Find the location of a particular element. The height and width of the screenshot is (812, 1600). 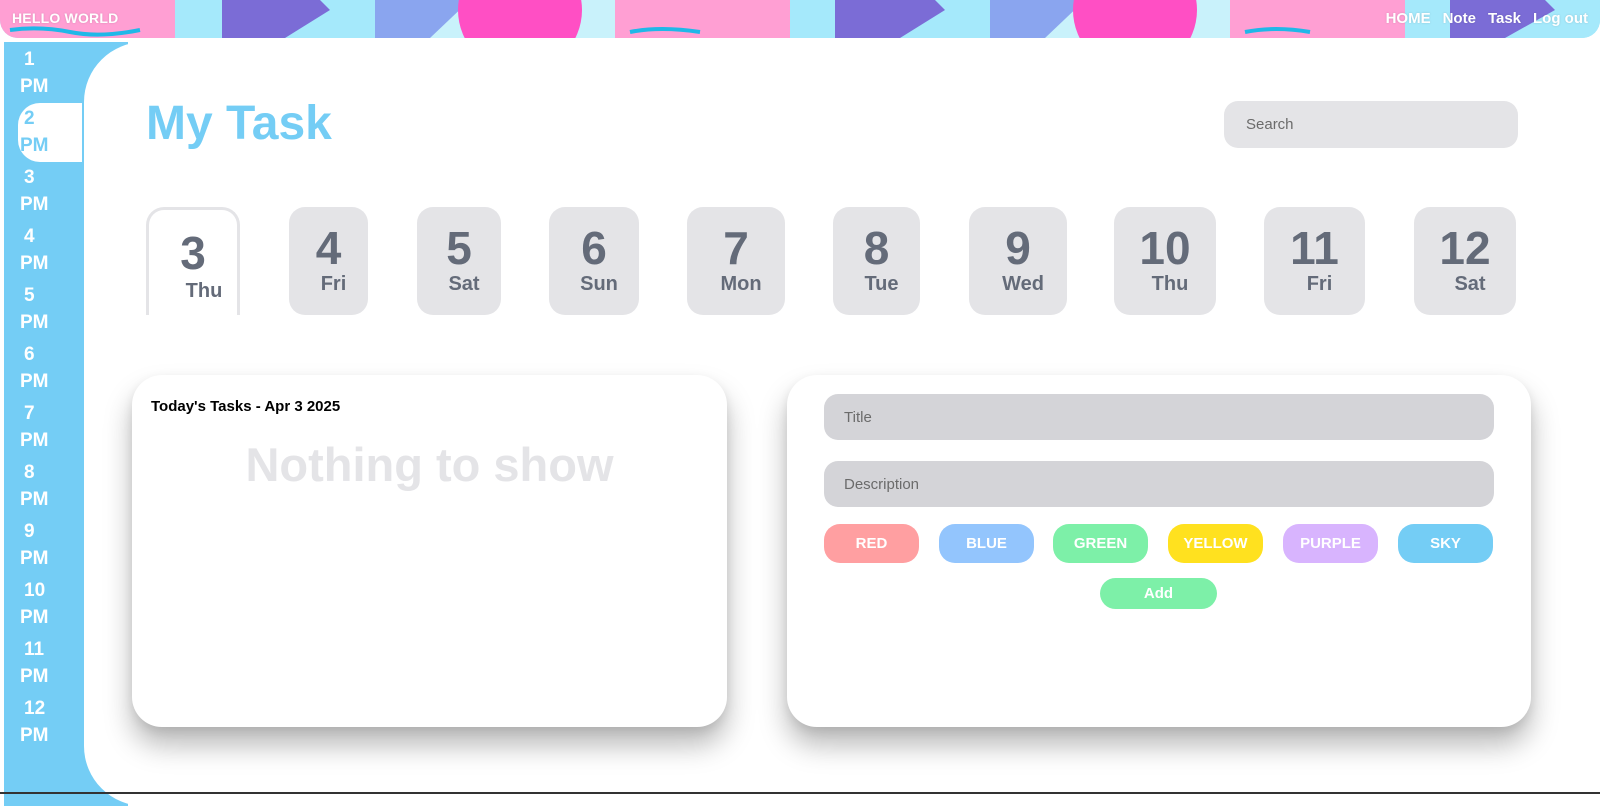

time-slot-hour: 5 is located at coordinates (29, 295).